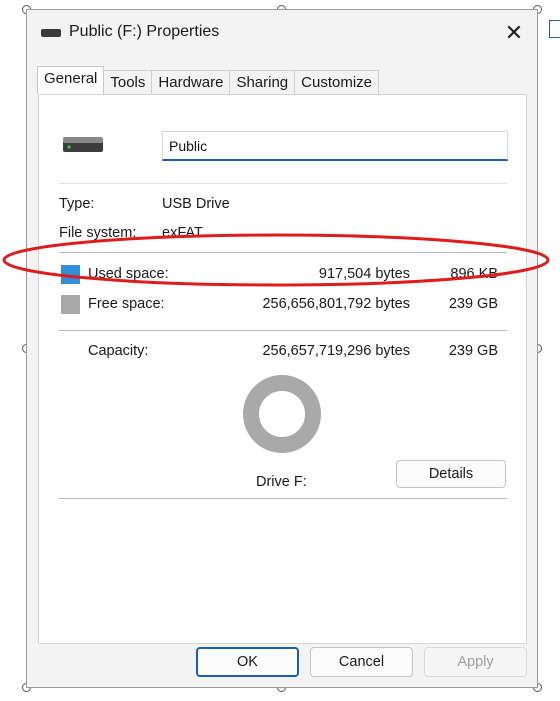 Image resolution: width=560 pixels, height=701 pixels. Describe the element at coordinates (51, 33) in the screenshot. I see `drive-icon` at that location.